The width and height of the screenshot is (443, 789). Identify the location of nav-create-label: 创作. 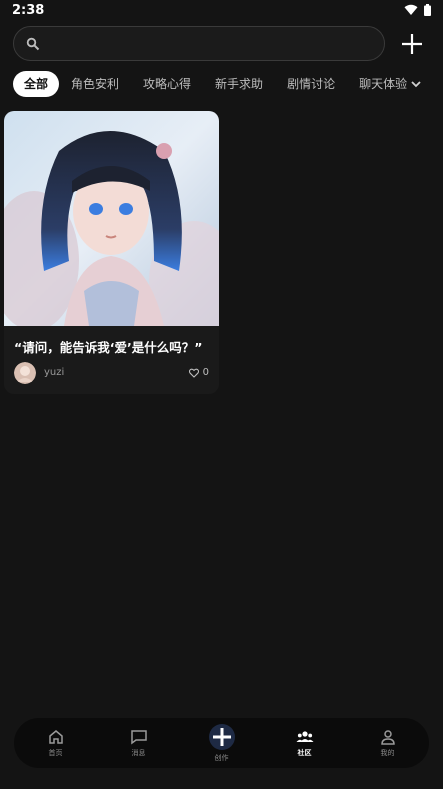
(221, 758).